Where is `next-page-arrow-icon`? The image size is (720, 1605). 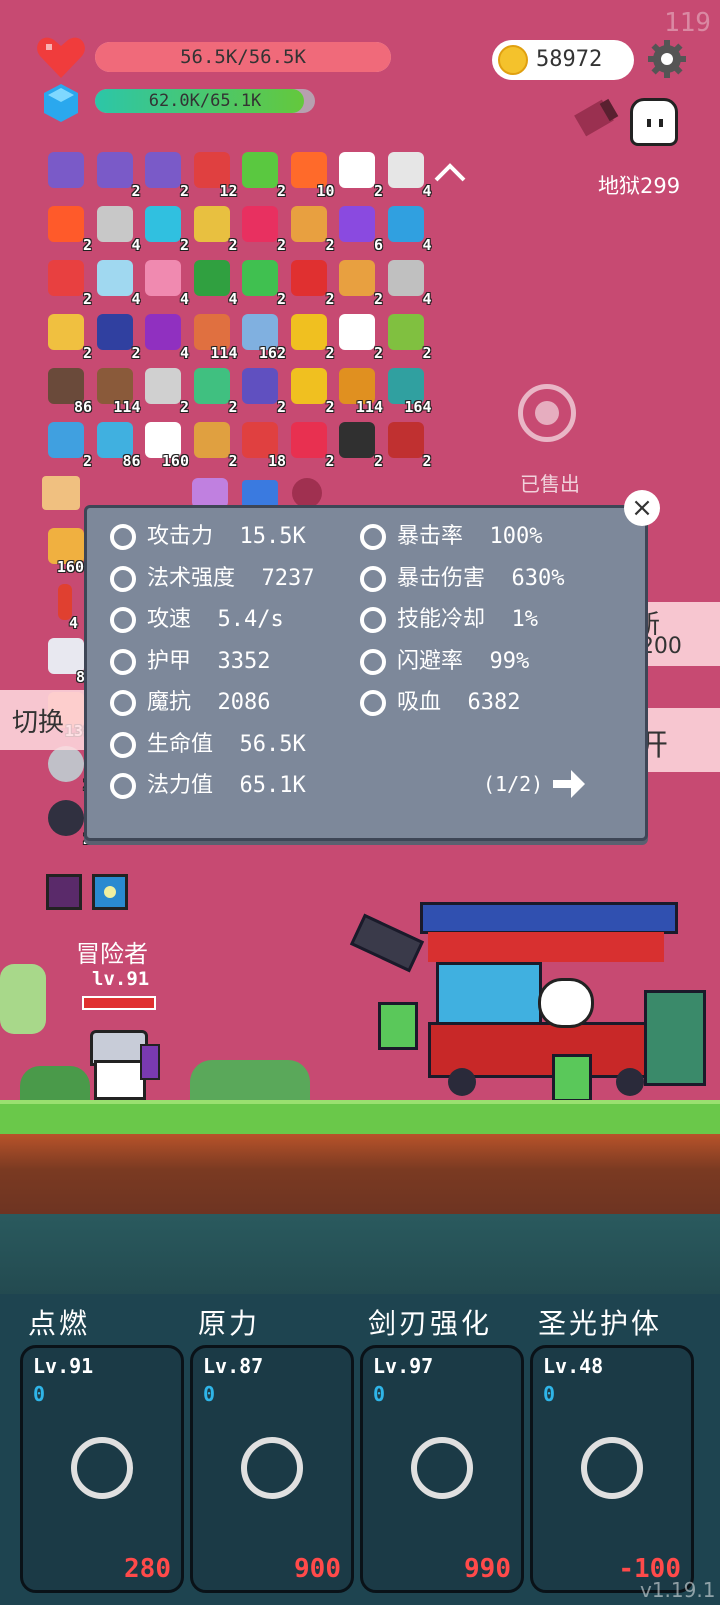 next-page-arrow-icon is located at coordinates (569, 784).